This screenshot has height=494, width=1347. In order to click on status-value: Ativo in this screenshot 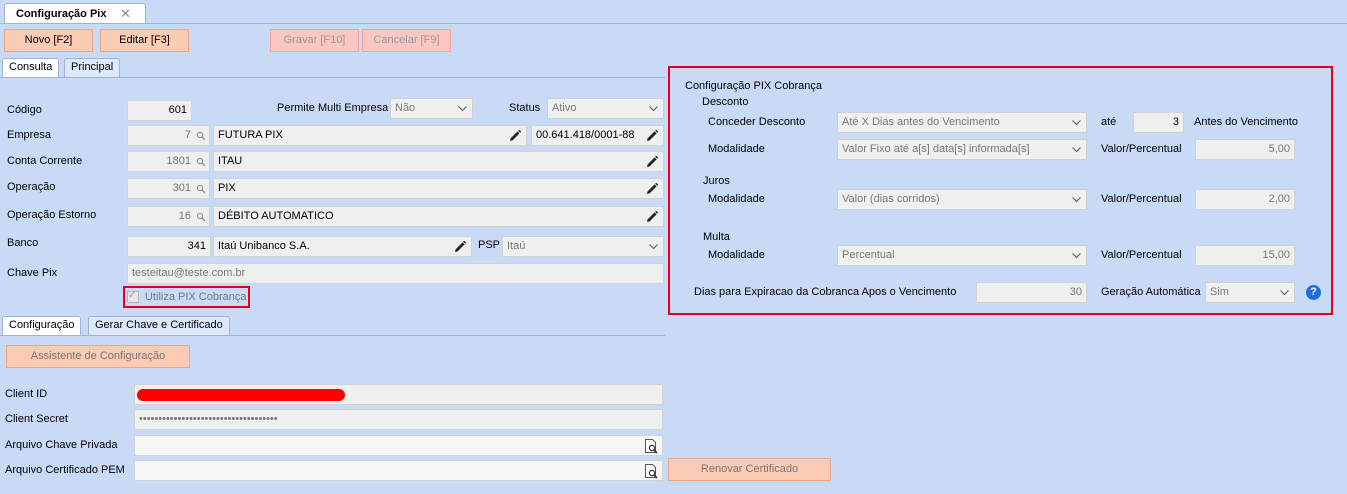, I will do `click(564, 108)`.